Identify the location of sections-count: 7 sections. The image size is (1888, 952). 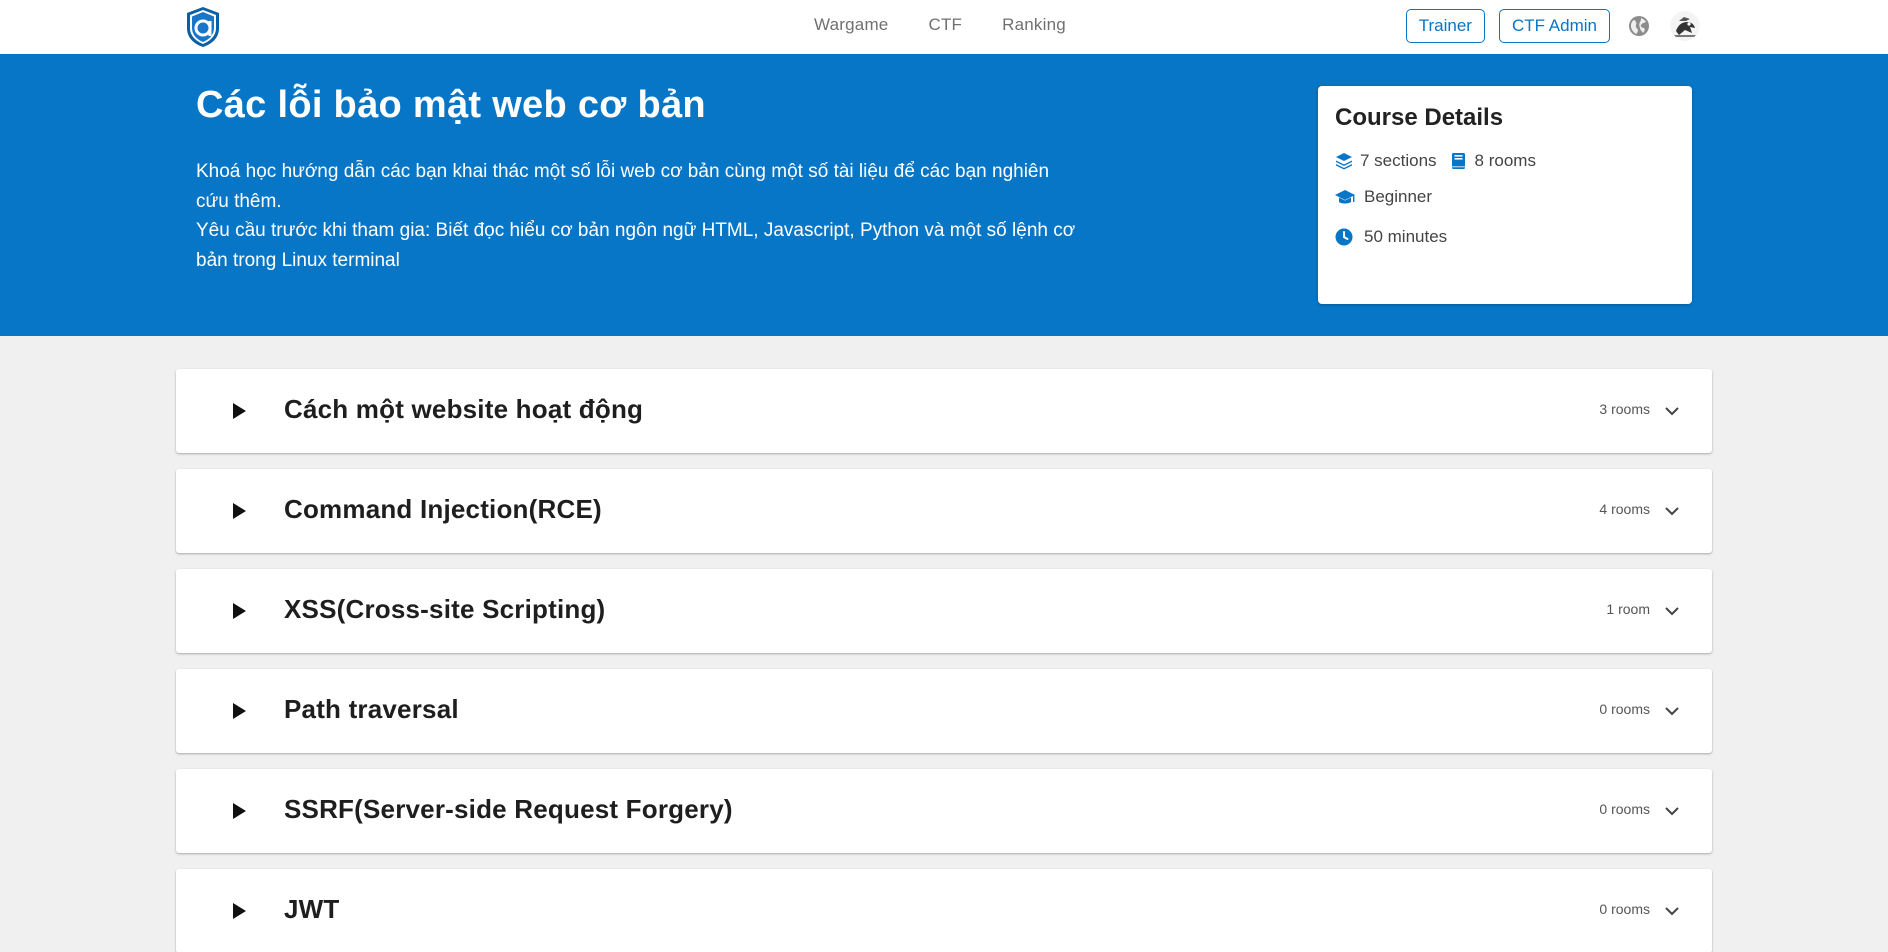
(1398, 160).